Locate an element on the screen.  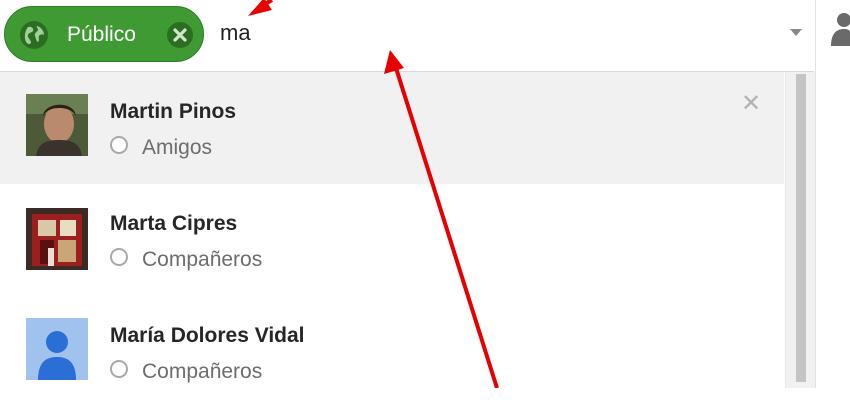
globe-icon is located at coordinates (34, 35).